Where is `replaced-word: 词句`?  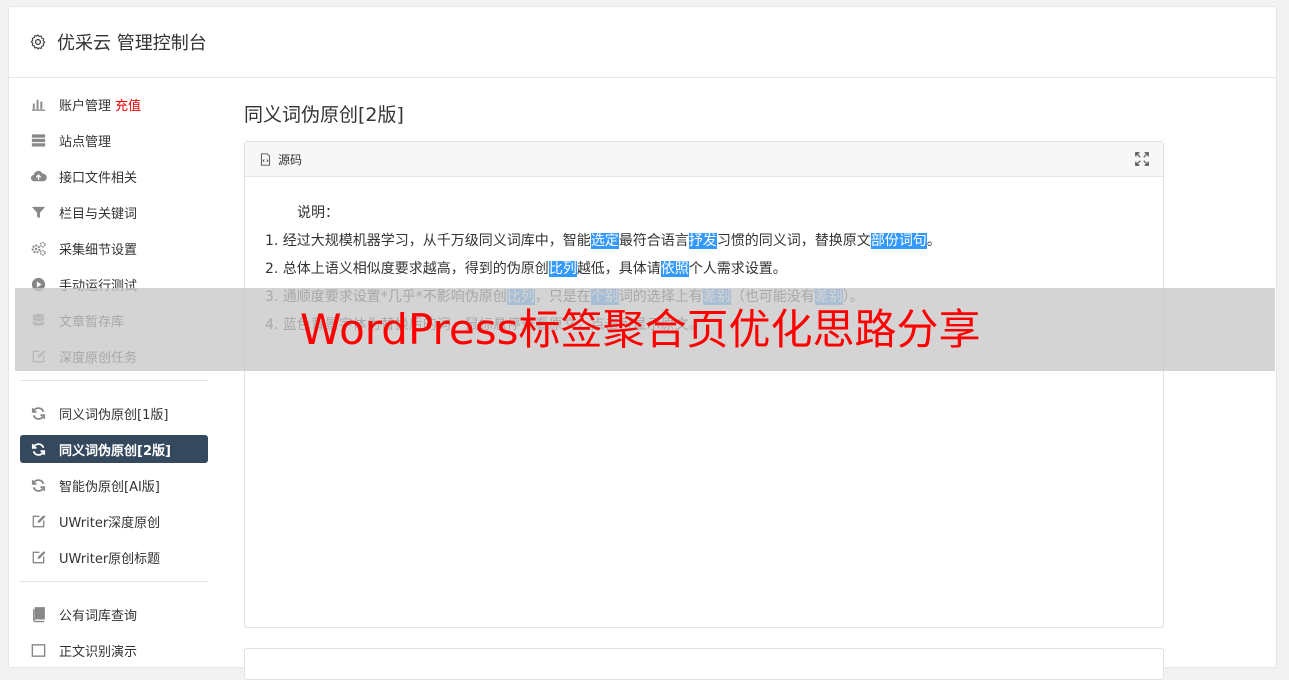
replaced-word: 词句 is located at coordinates (912, 241).